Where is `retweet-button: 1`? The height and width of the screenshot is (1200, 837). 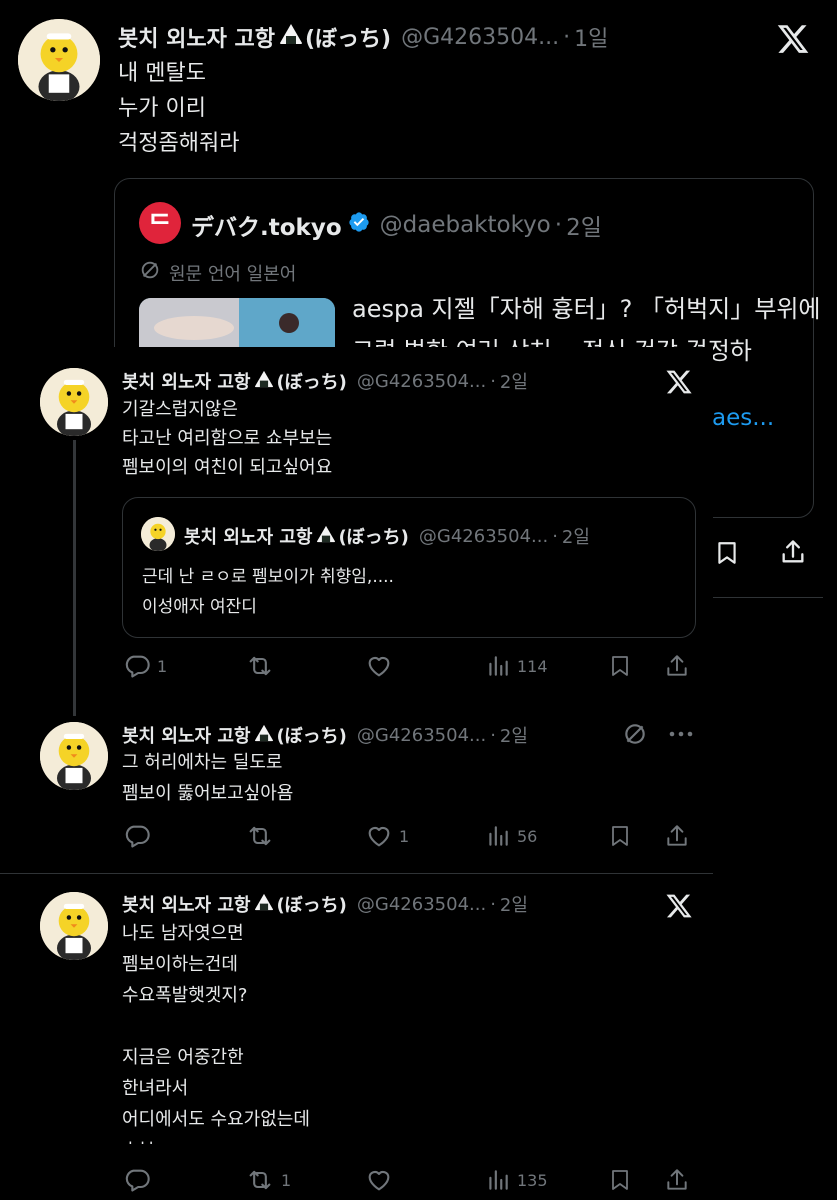
retweet-button: 1 is located at coordinates (305, 1180).